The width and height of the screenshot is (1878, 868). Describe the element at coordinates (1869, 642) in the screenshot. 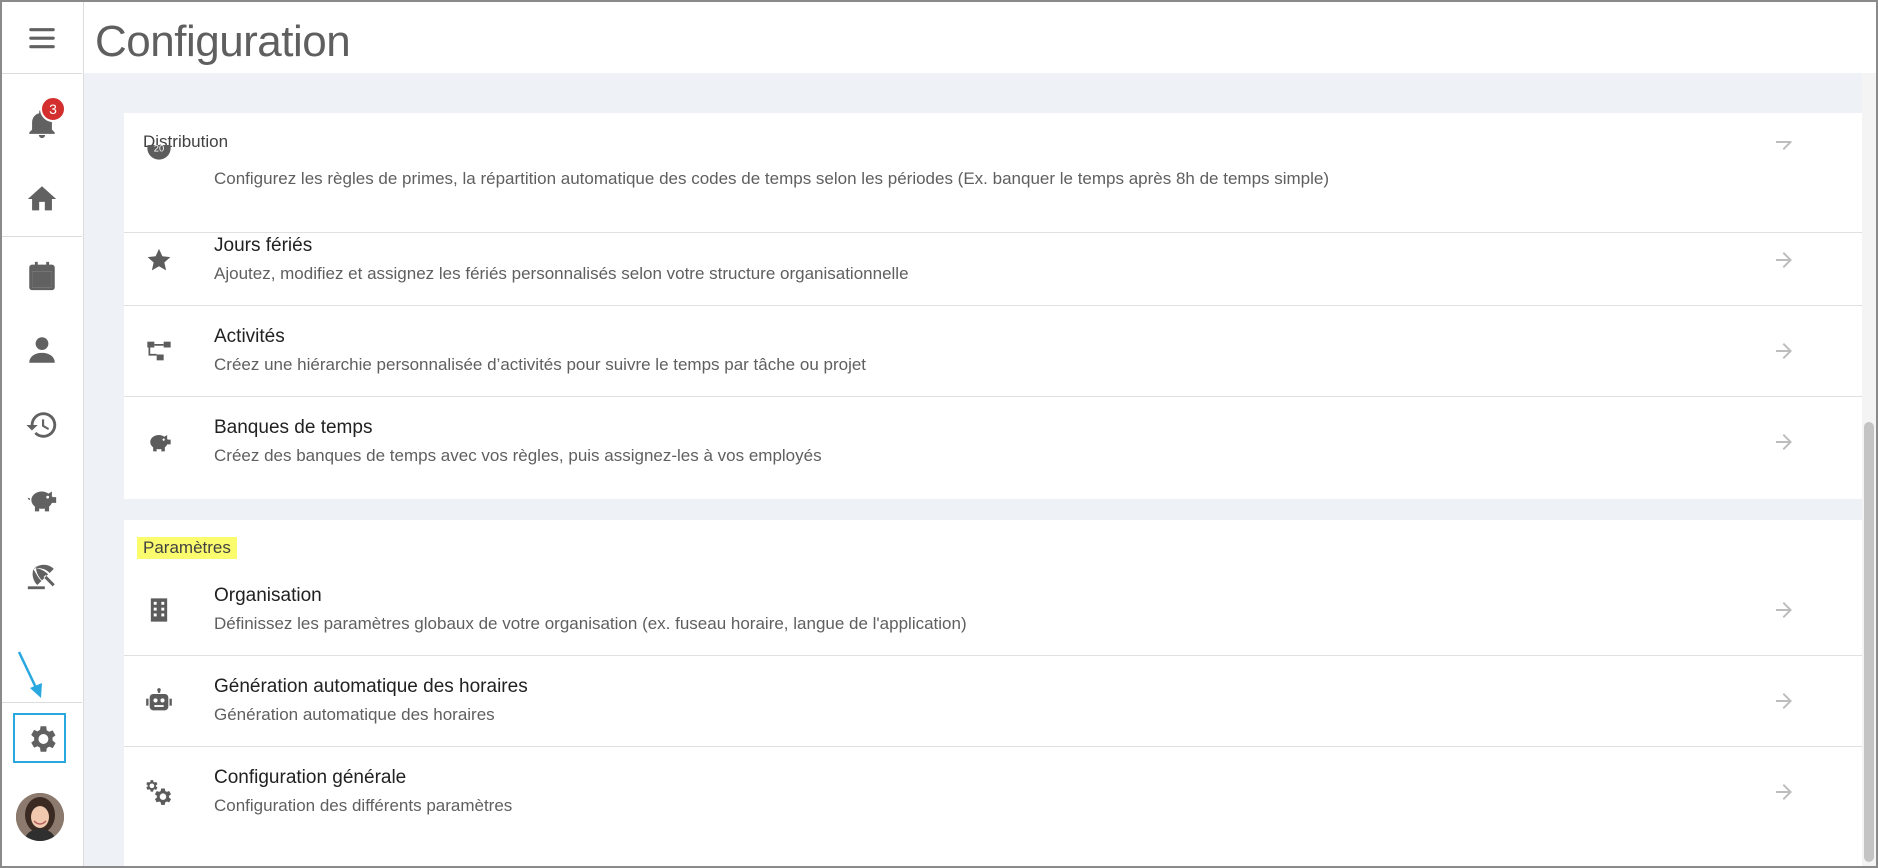

I see `scrollbar-thumb` at that location.